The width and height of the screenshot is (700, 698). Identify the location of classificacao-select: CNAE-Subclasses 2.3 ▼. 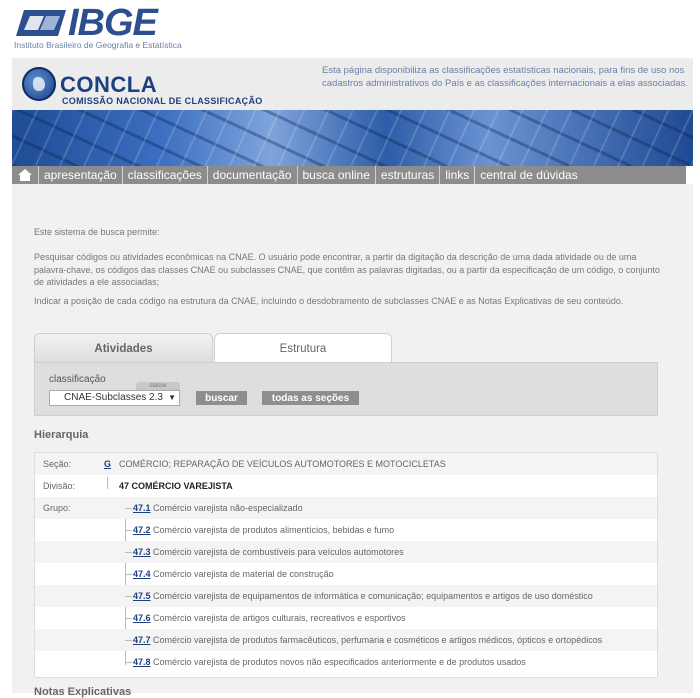
(114, 398).